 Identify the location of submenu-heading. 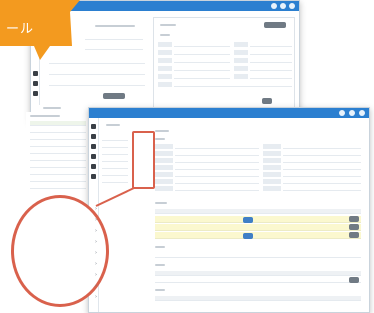
(113, 125).